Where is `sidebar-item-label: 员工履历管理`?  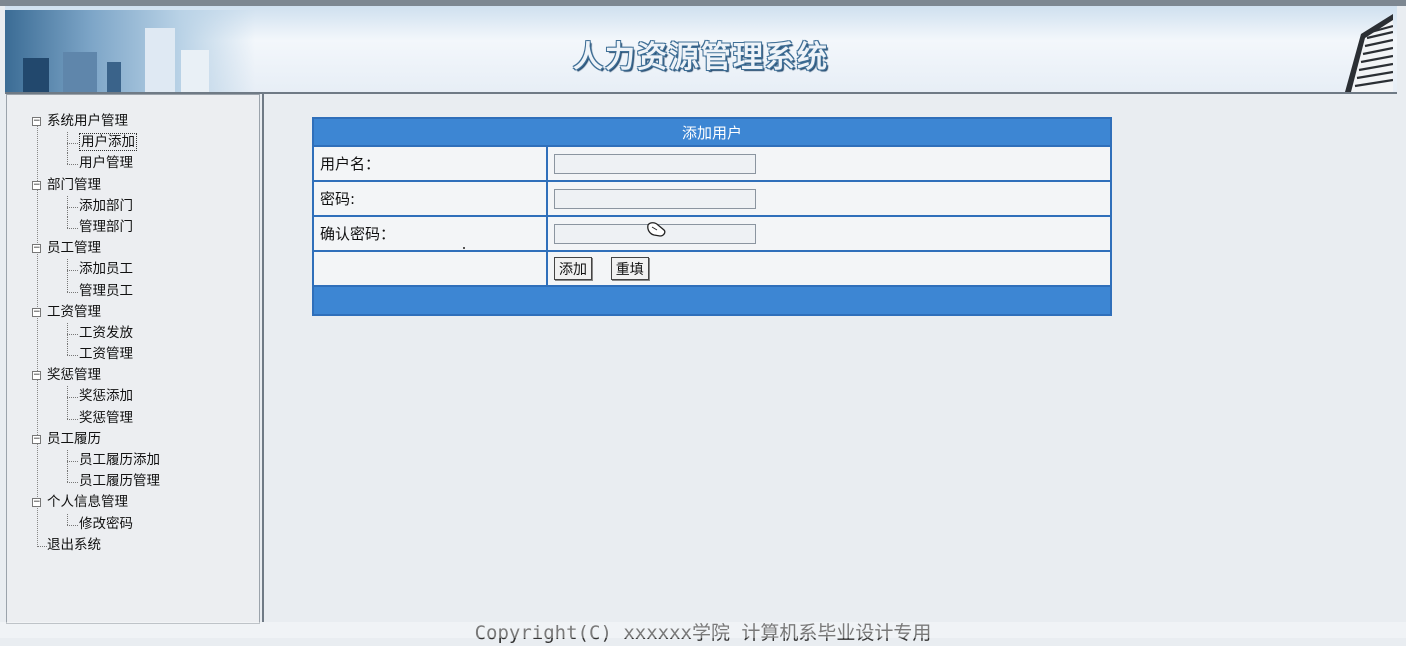
sidebar-item-label: 员工履历管理 is located at coordinates (119, 481).